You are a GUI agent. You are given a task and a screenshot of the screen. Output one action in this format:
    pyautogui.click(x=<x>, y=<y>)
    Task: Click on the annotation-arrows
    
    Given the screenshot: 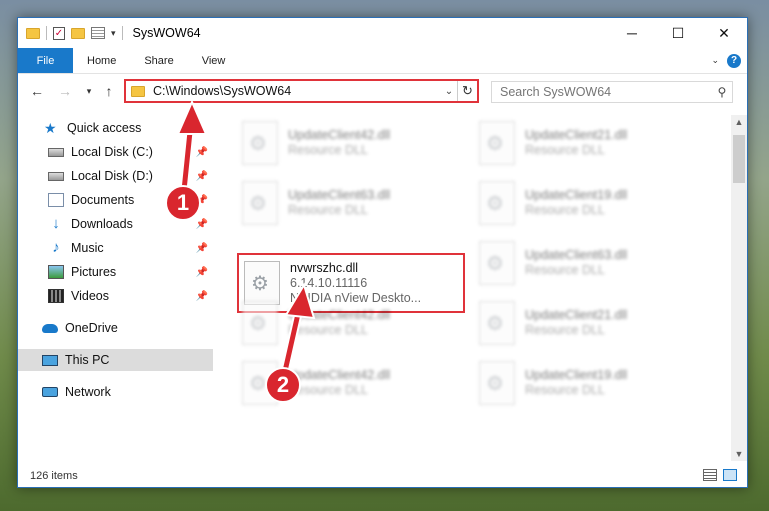 What is the action you would take?
    pyautogui.click(x=246, y=242)
    